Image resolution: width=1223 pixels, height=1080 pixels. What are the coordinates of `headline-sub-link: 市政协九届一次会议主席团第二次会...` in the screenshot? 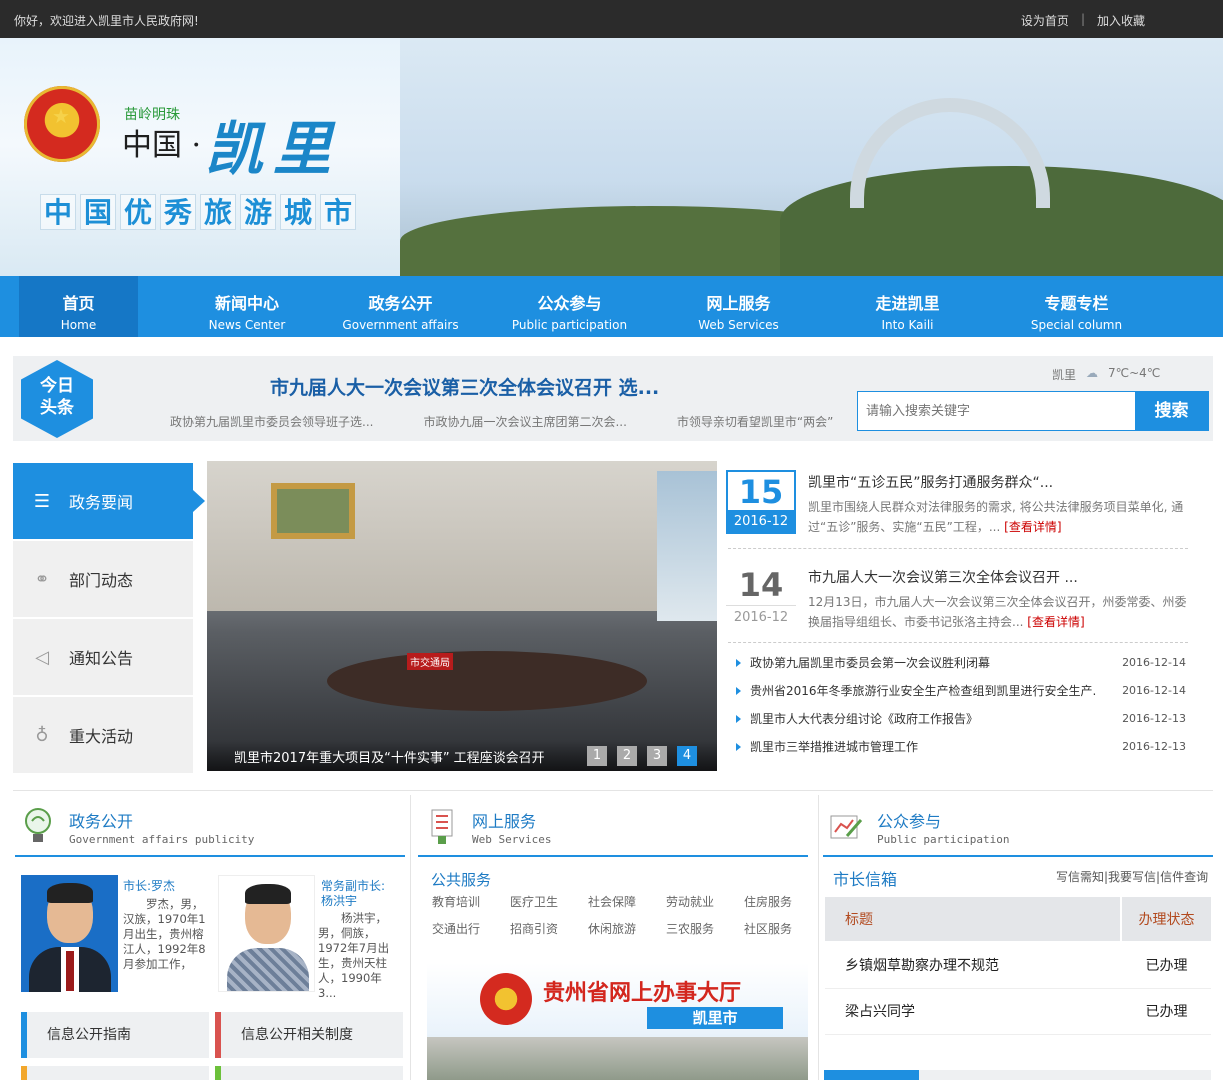 It's located at (524, 421).